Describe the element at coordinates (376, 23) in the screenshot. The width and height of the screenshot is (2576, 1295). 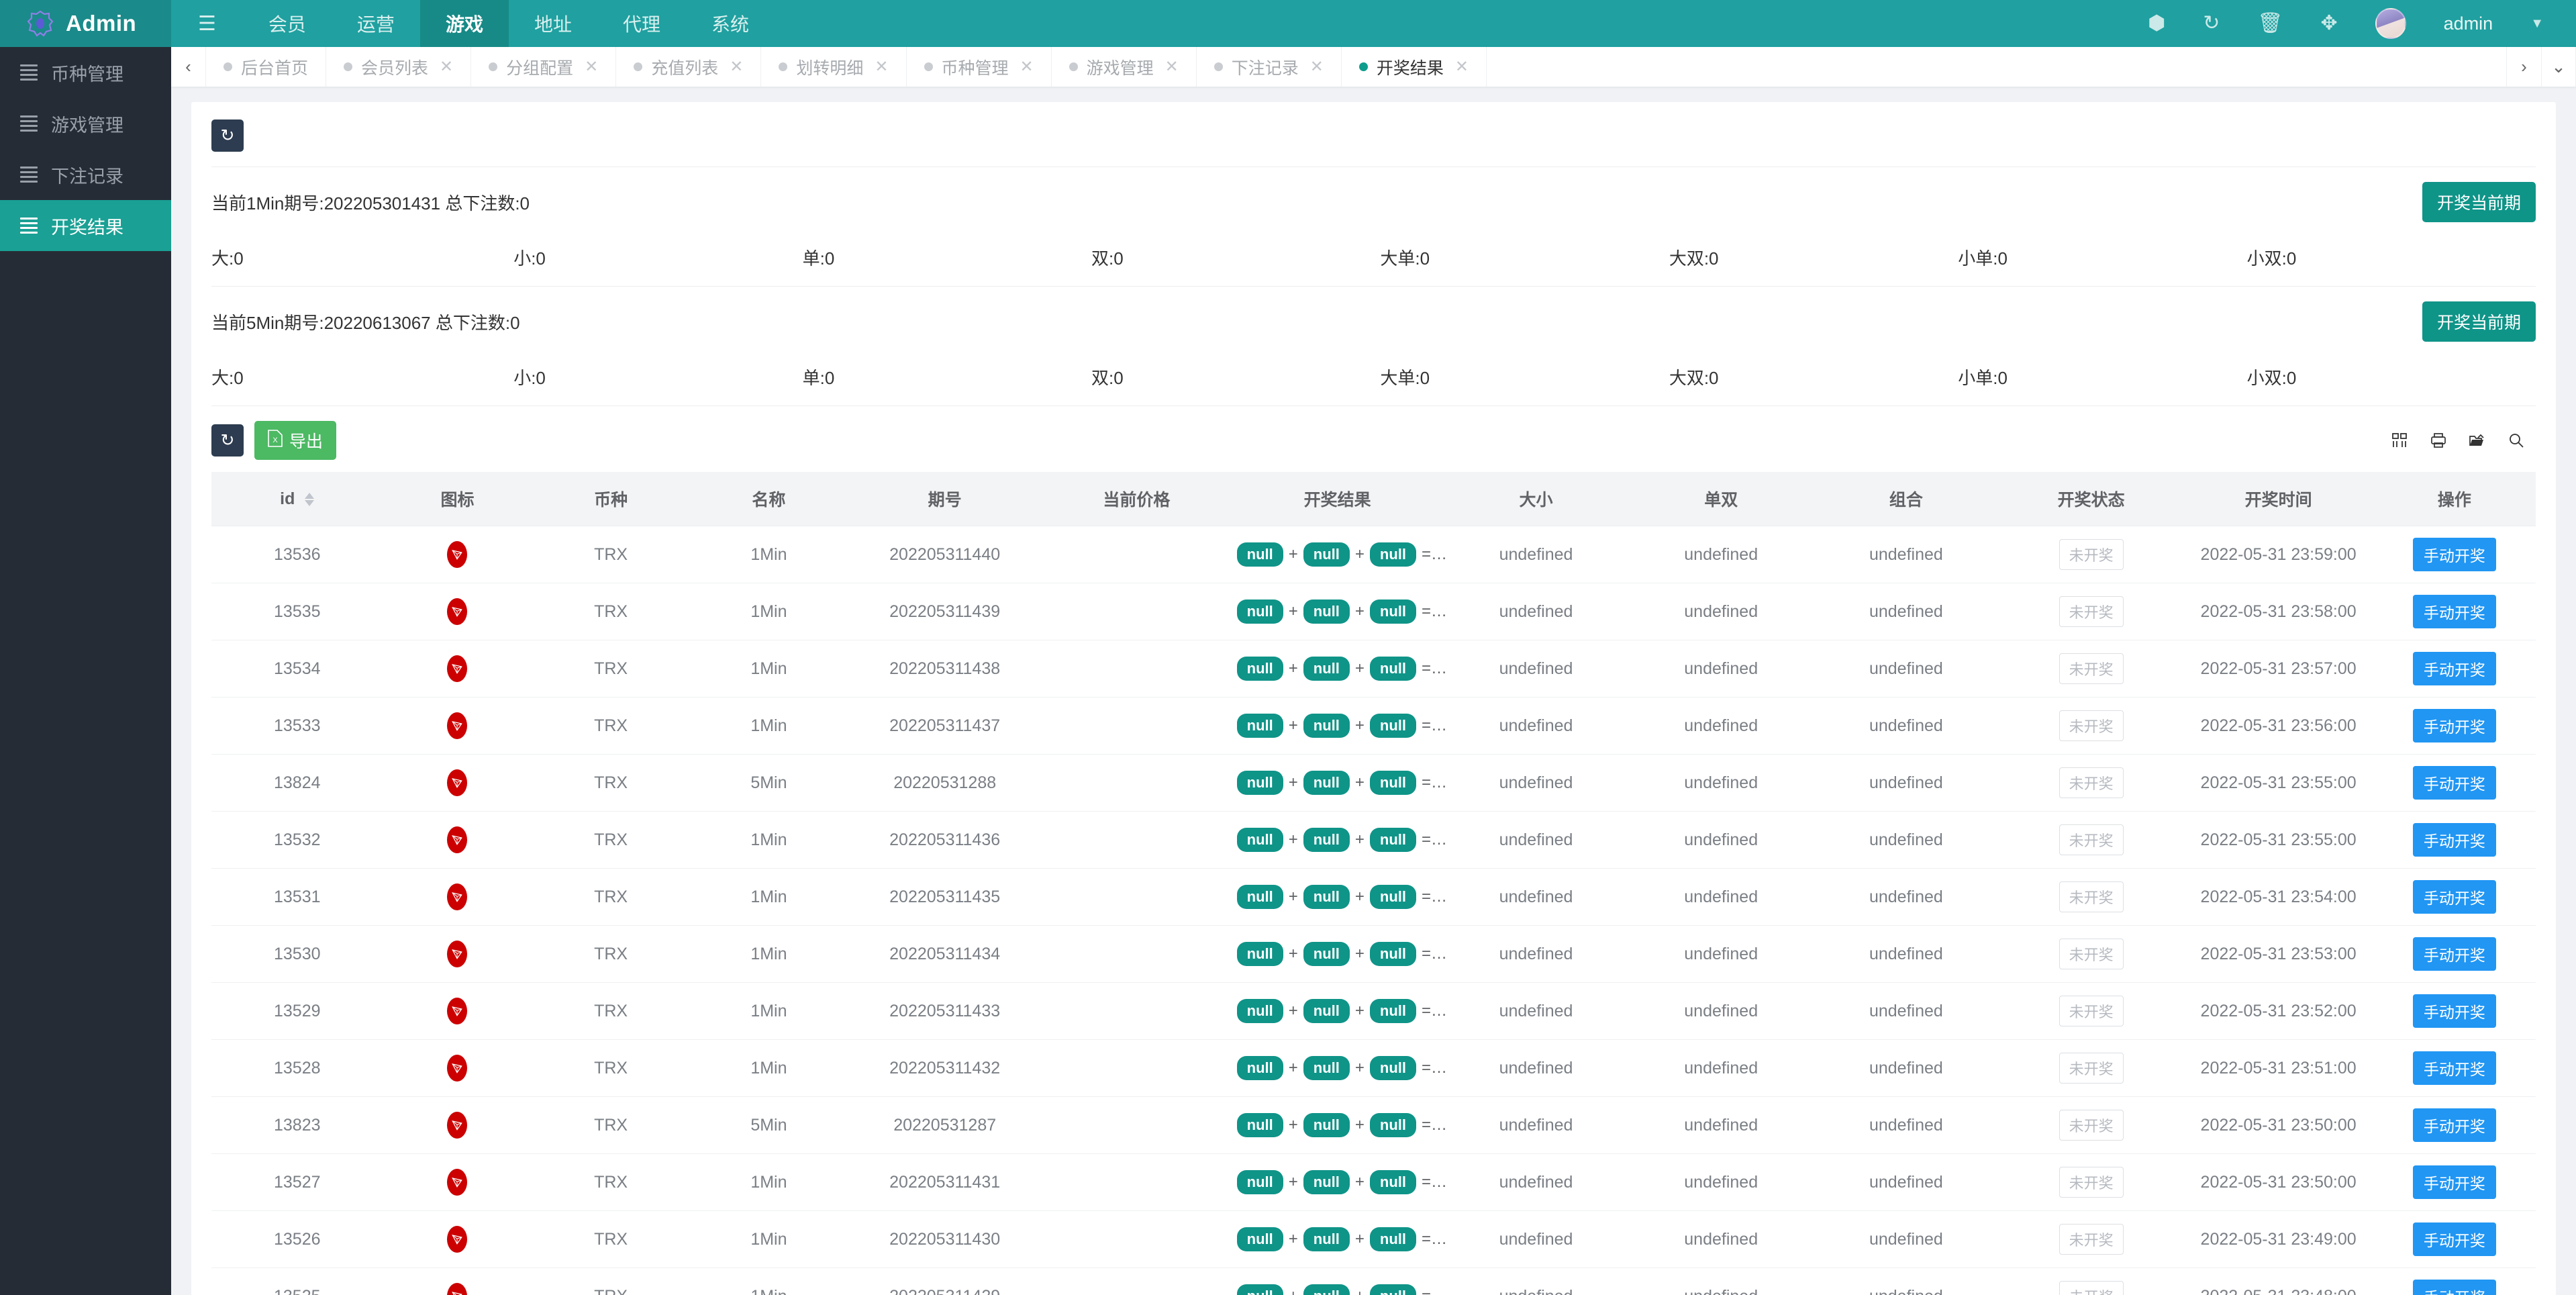
I see `nav-item-operations: 运营` at that location.